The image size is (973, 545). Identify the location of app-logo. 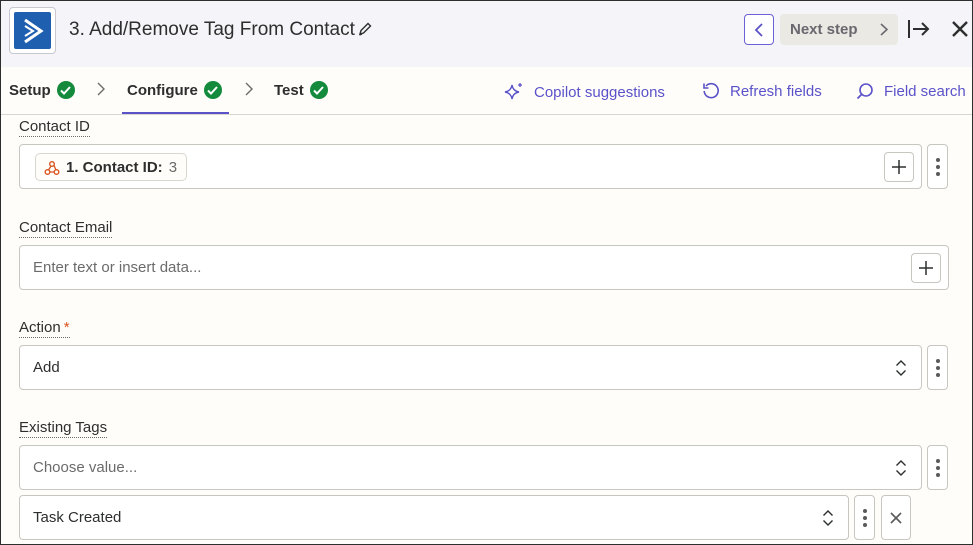
(32, 30).